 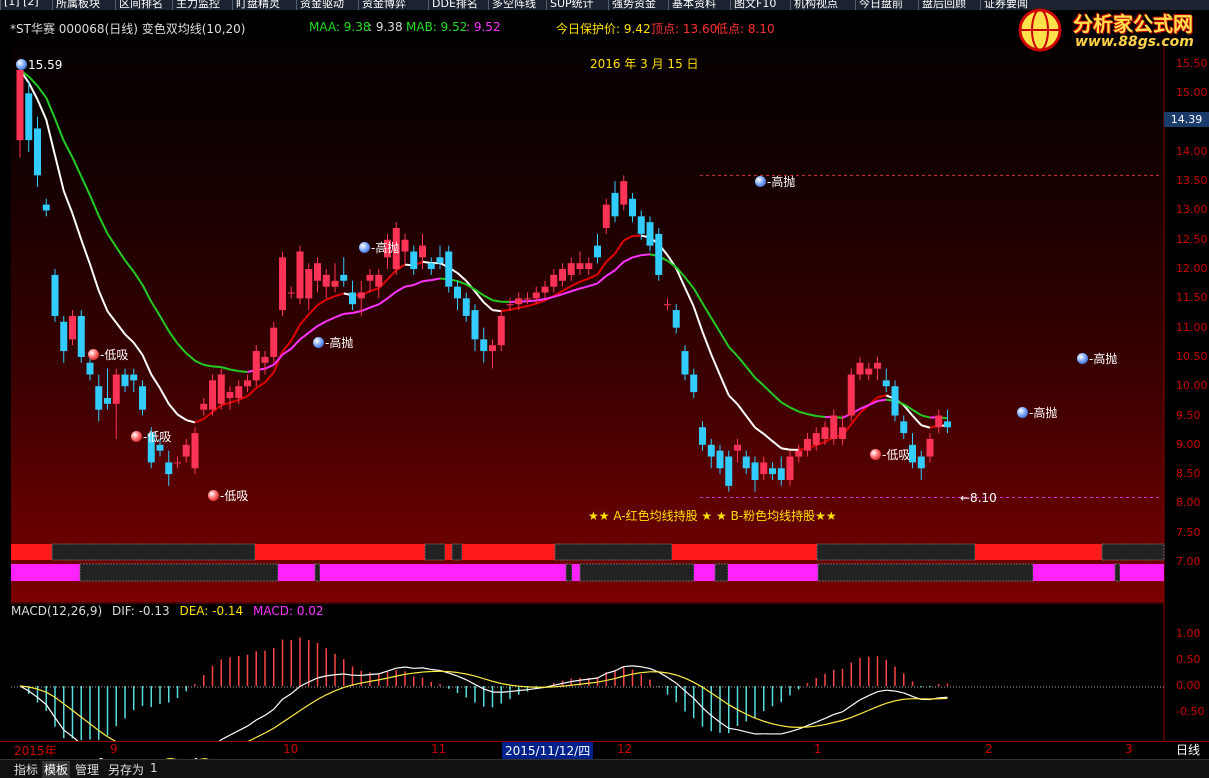 I want to click on price-tick: 15.50, so click(x=1192, y=63).